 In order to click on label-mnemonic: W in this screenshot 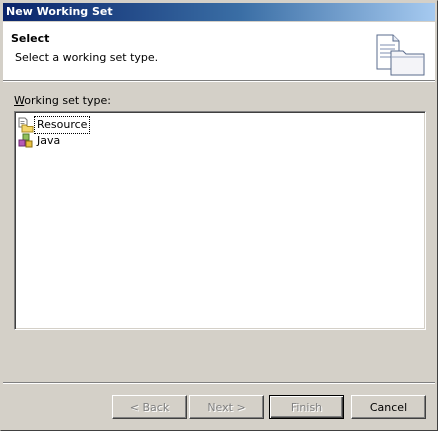, I will do `click(19, 100)`.